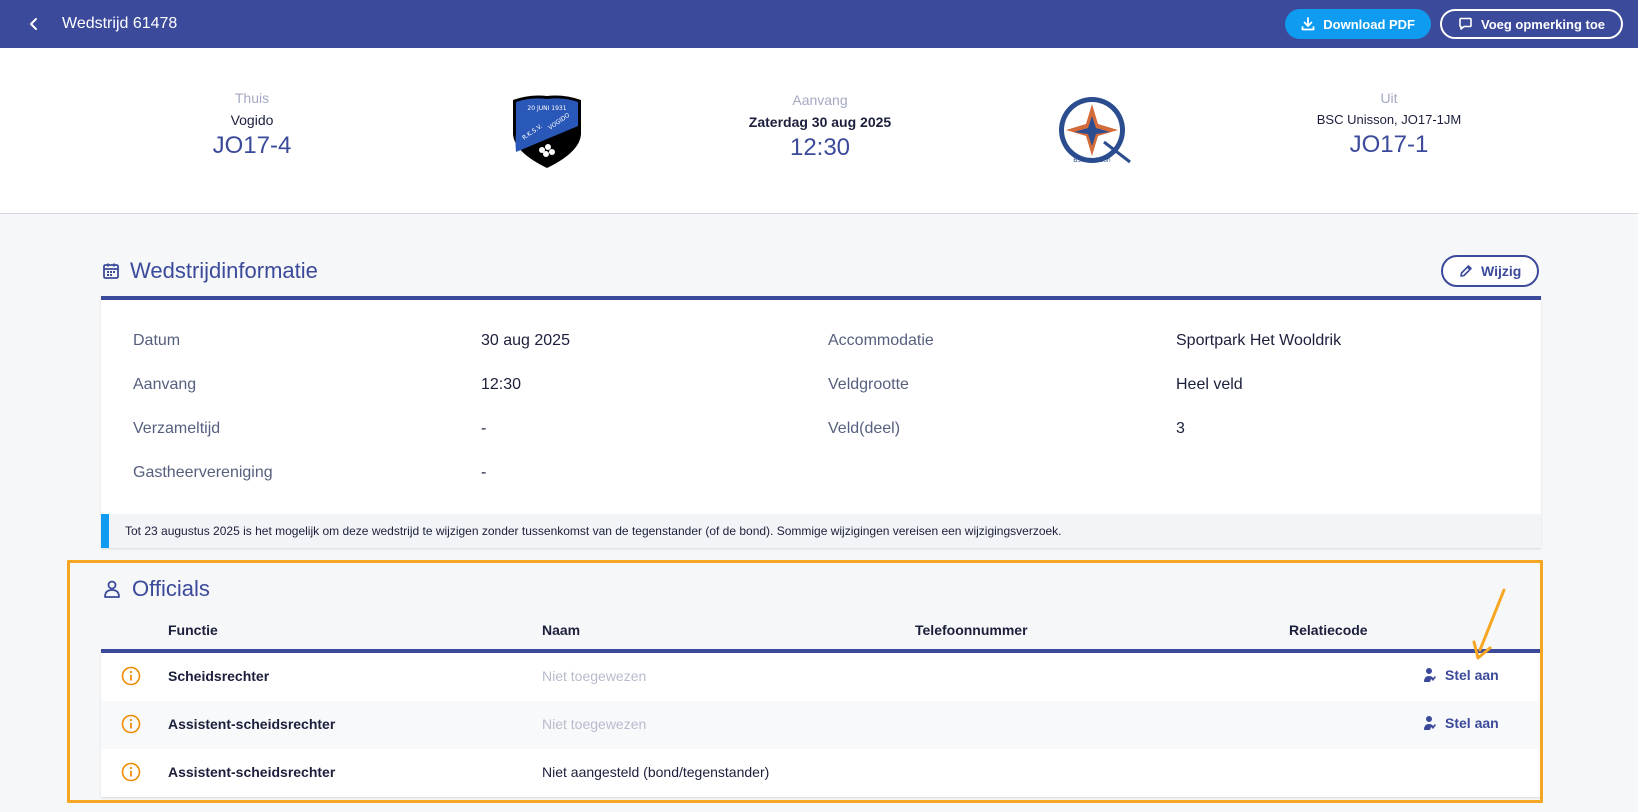 The image size is (1638, 812). Describe the element at coordinates (1180, 428) in the screenshot. I see `field-veld-value: 3` at that location.